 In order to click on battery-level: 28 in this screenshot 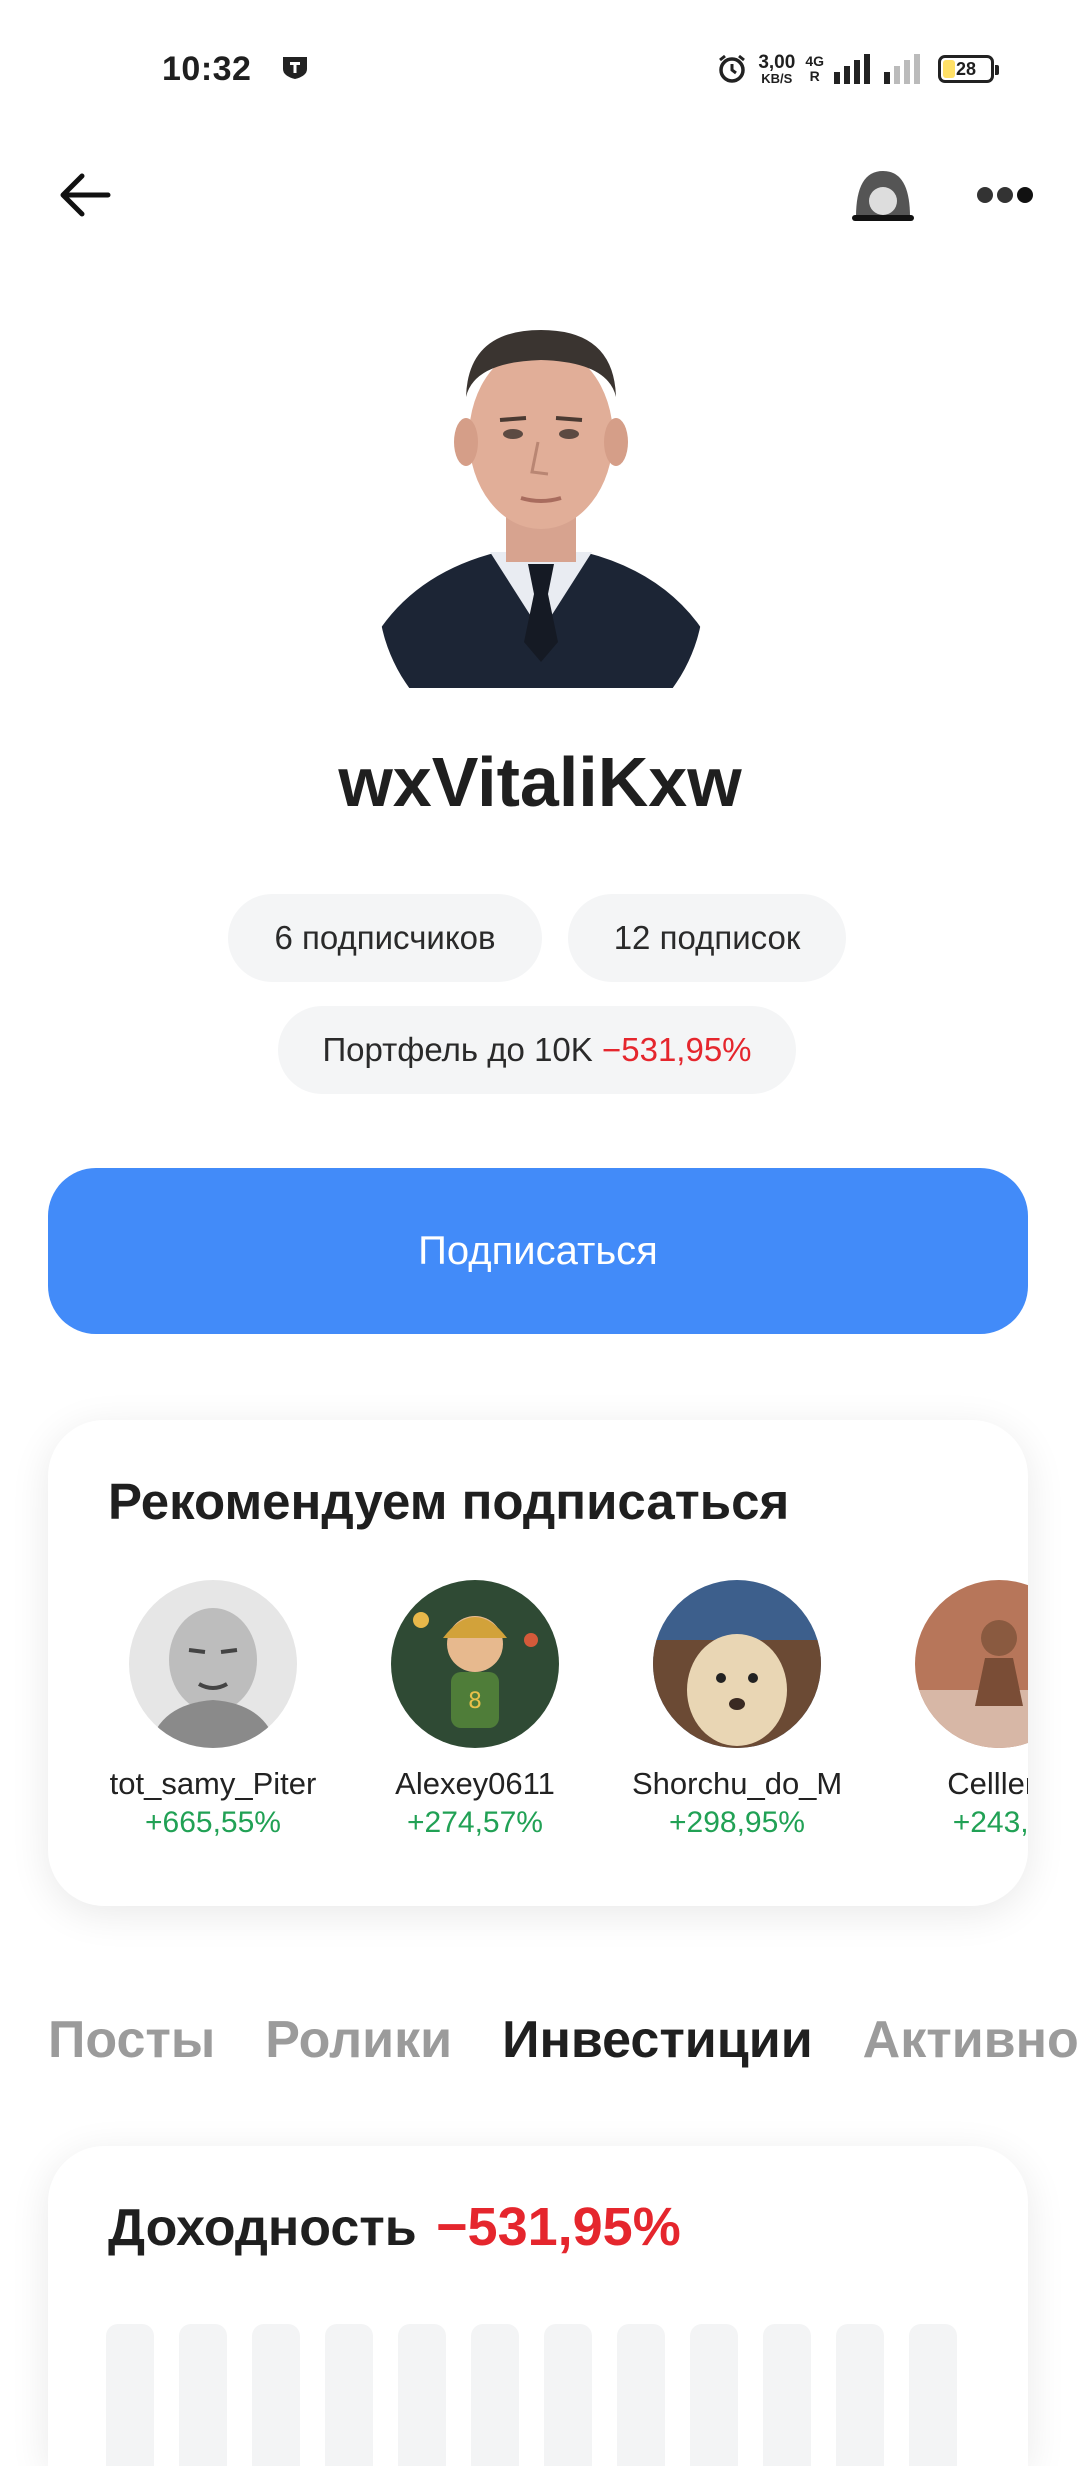, I will do `click(966, 68)`.